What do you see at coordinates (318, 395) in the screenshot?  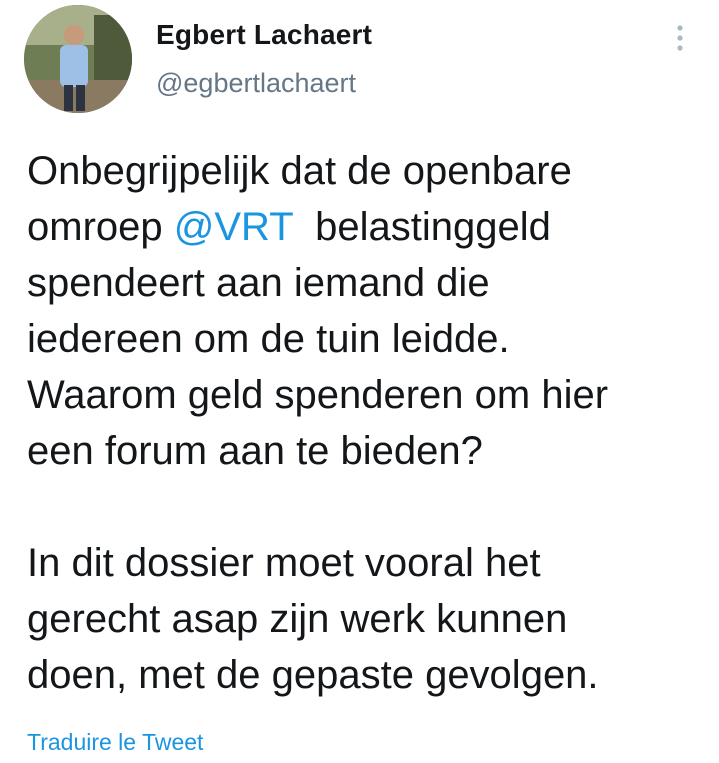 I see `tweet-line: Waarom geld spenderen om hier` at bounding box center [318, 395].